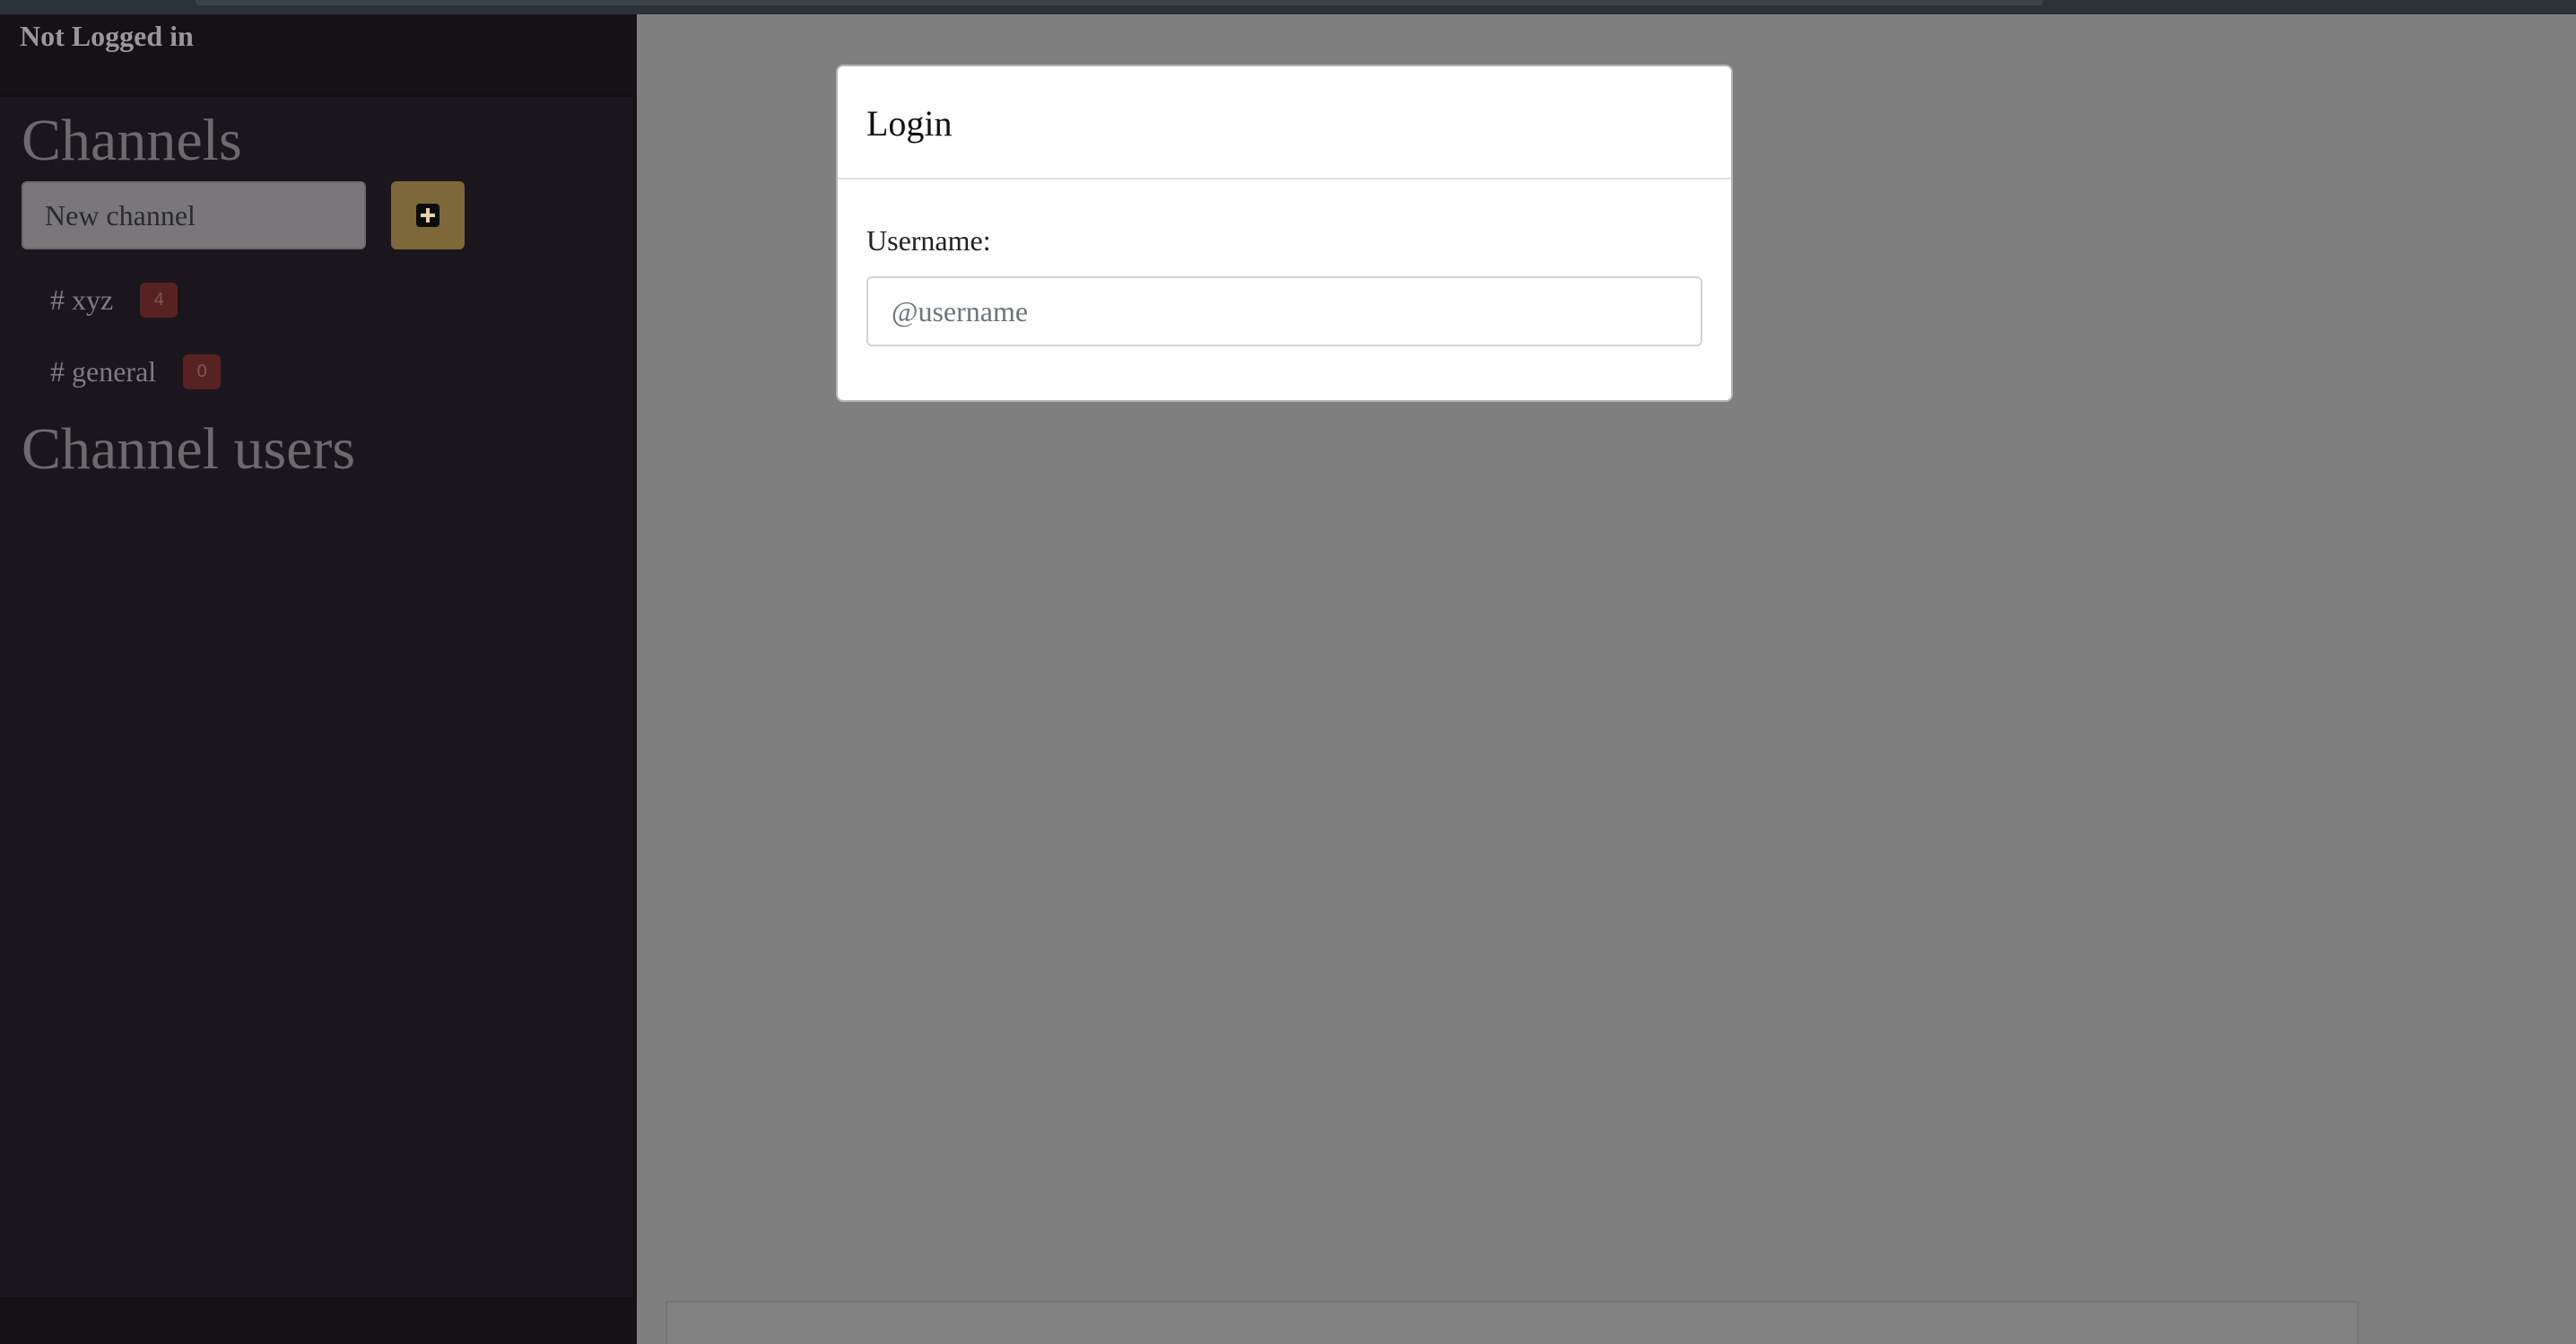  What do you see at coordinates (107, 36) in the screenshot?
I see `login-status: Not Logged in` at bounding box center [107, 36].